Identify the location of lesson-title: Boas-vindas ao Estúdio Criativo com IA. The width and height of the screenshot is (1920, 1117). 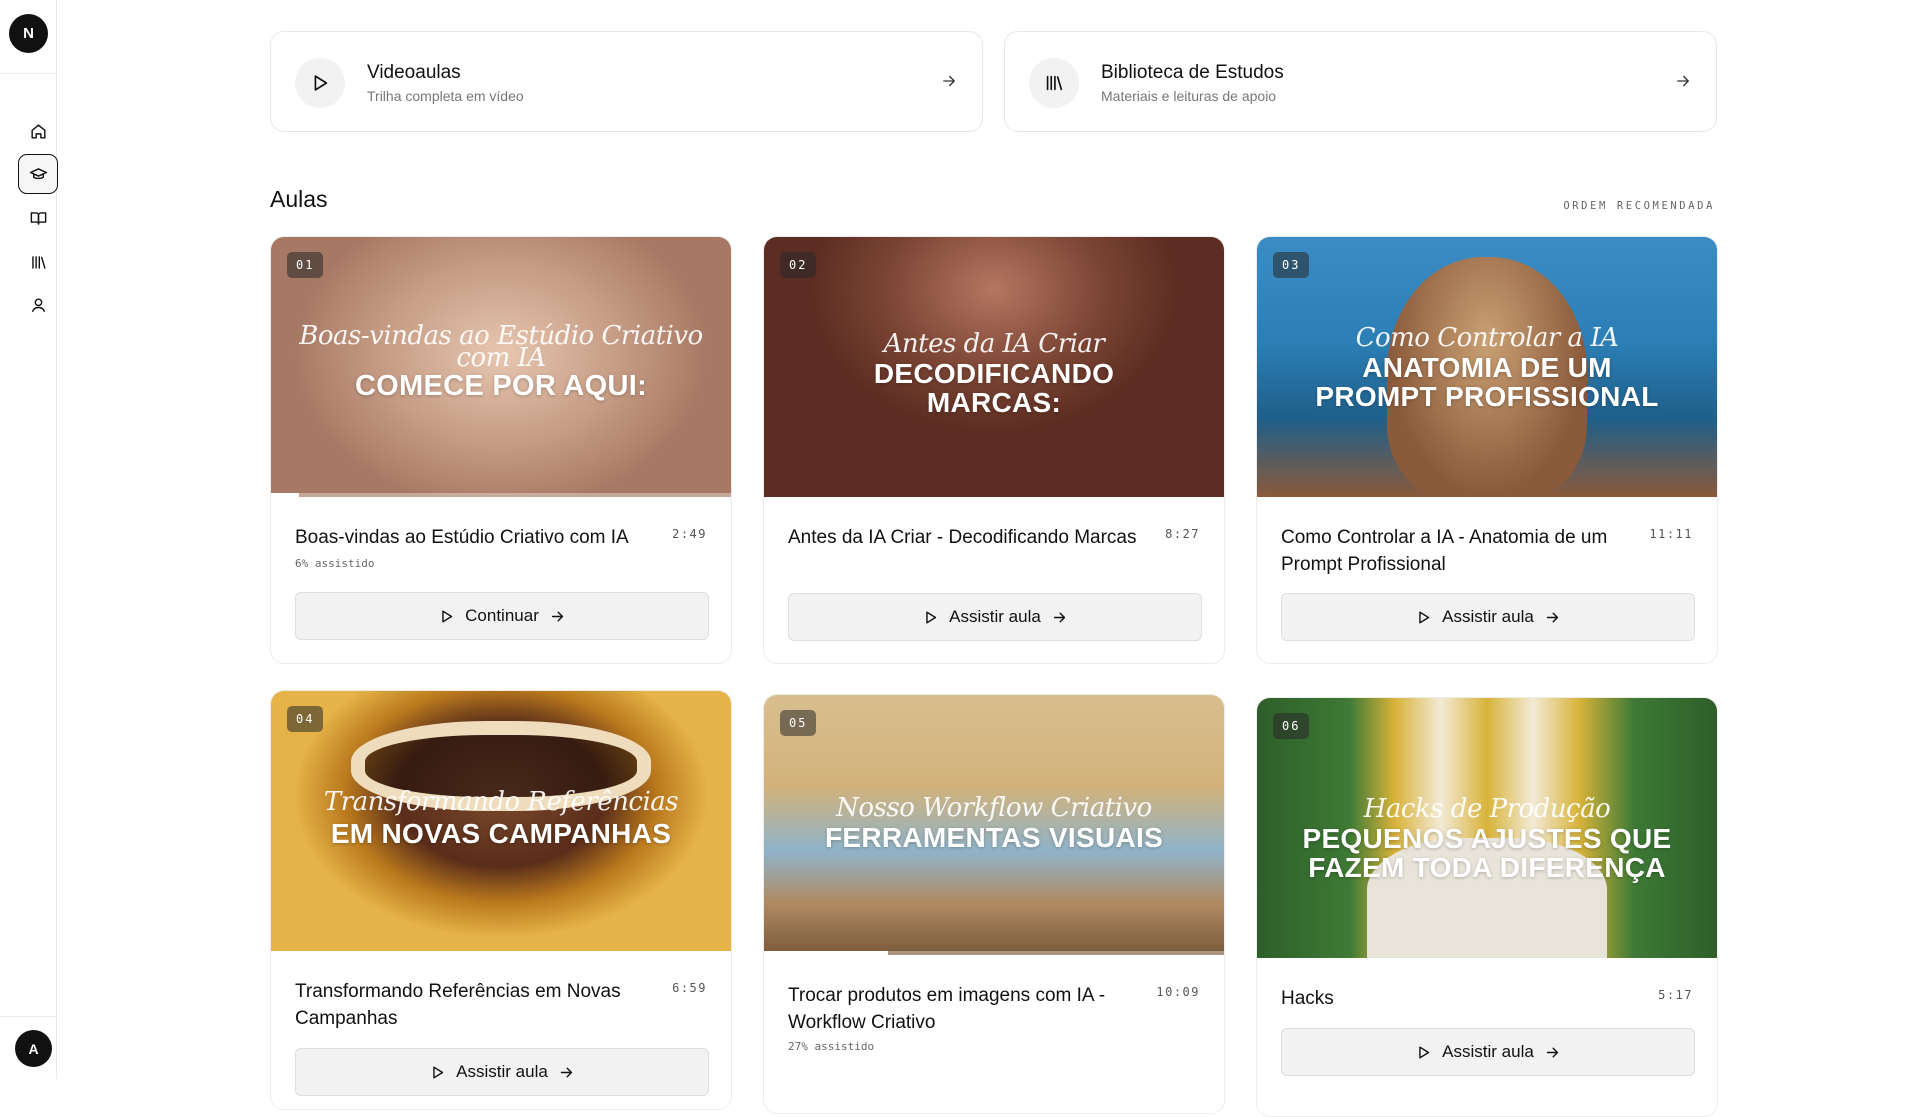
(462, 537).